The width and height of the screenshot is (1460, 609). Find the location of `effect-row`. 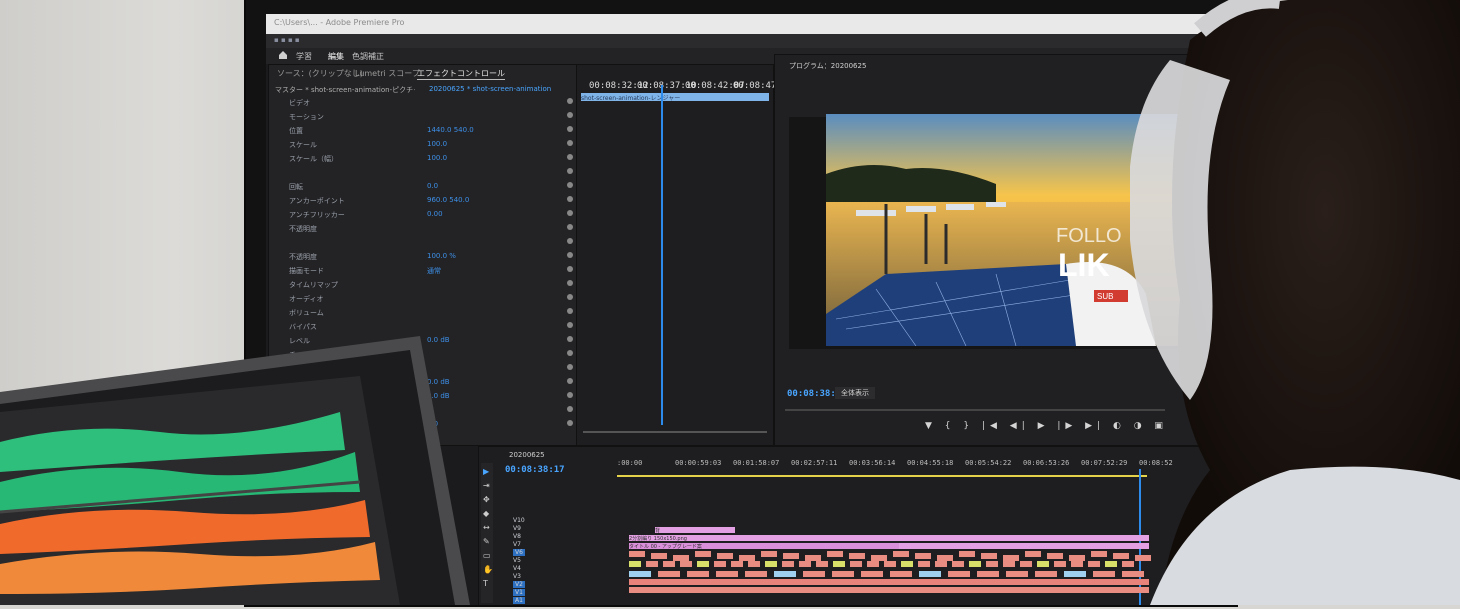

effect-row is located at coordinates (421, 243).